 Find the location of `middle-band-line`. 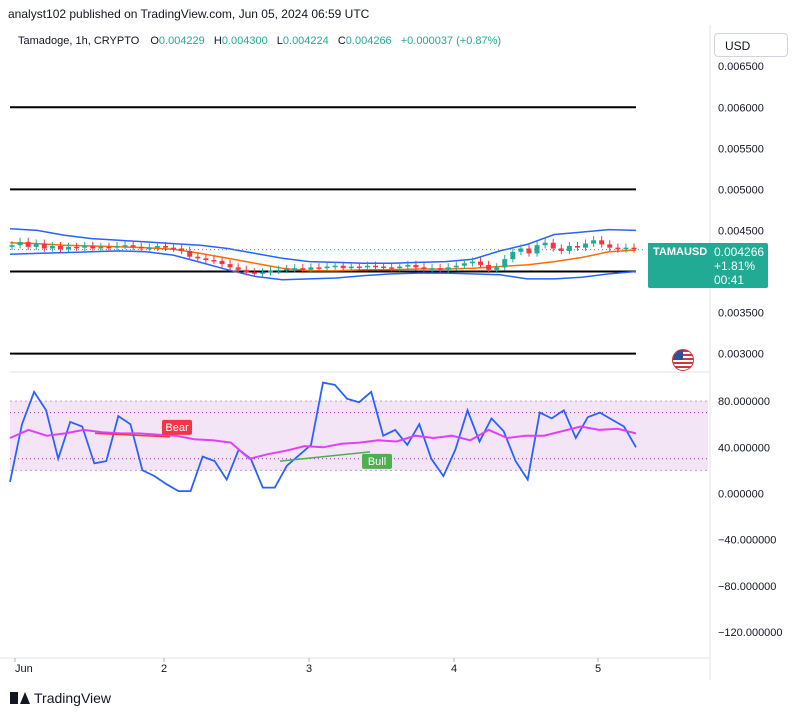

middle-band-line is located at coordinates (323, 256).